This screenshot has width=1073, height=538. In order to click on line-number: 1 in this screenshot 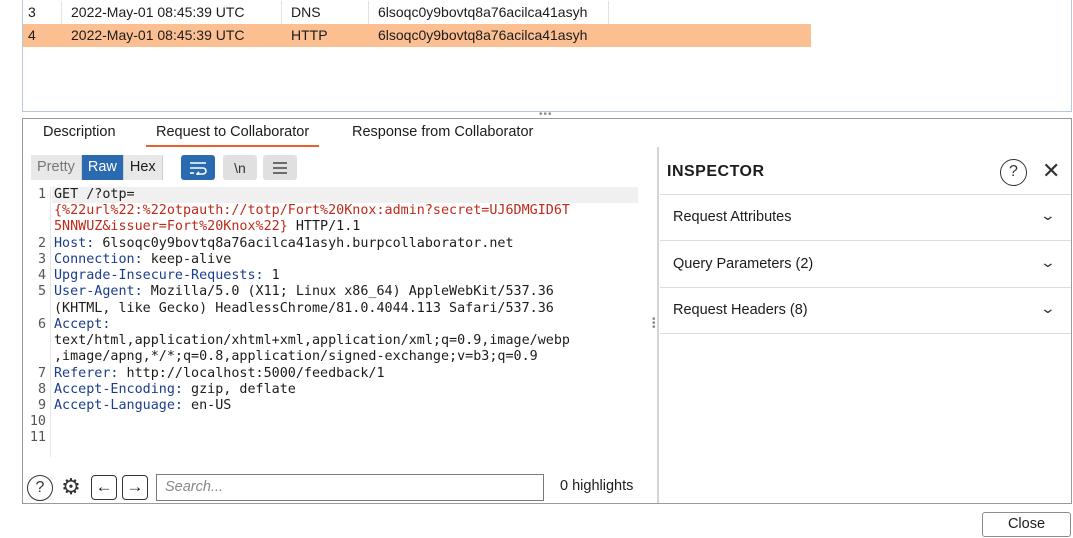, I will do `click(41, 194)`.